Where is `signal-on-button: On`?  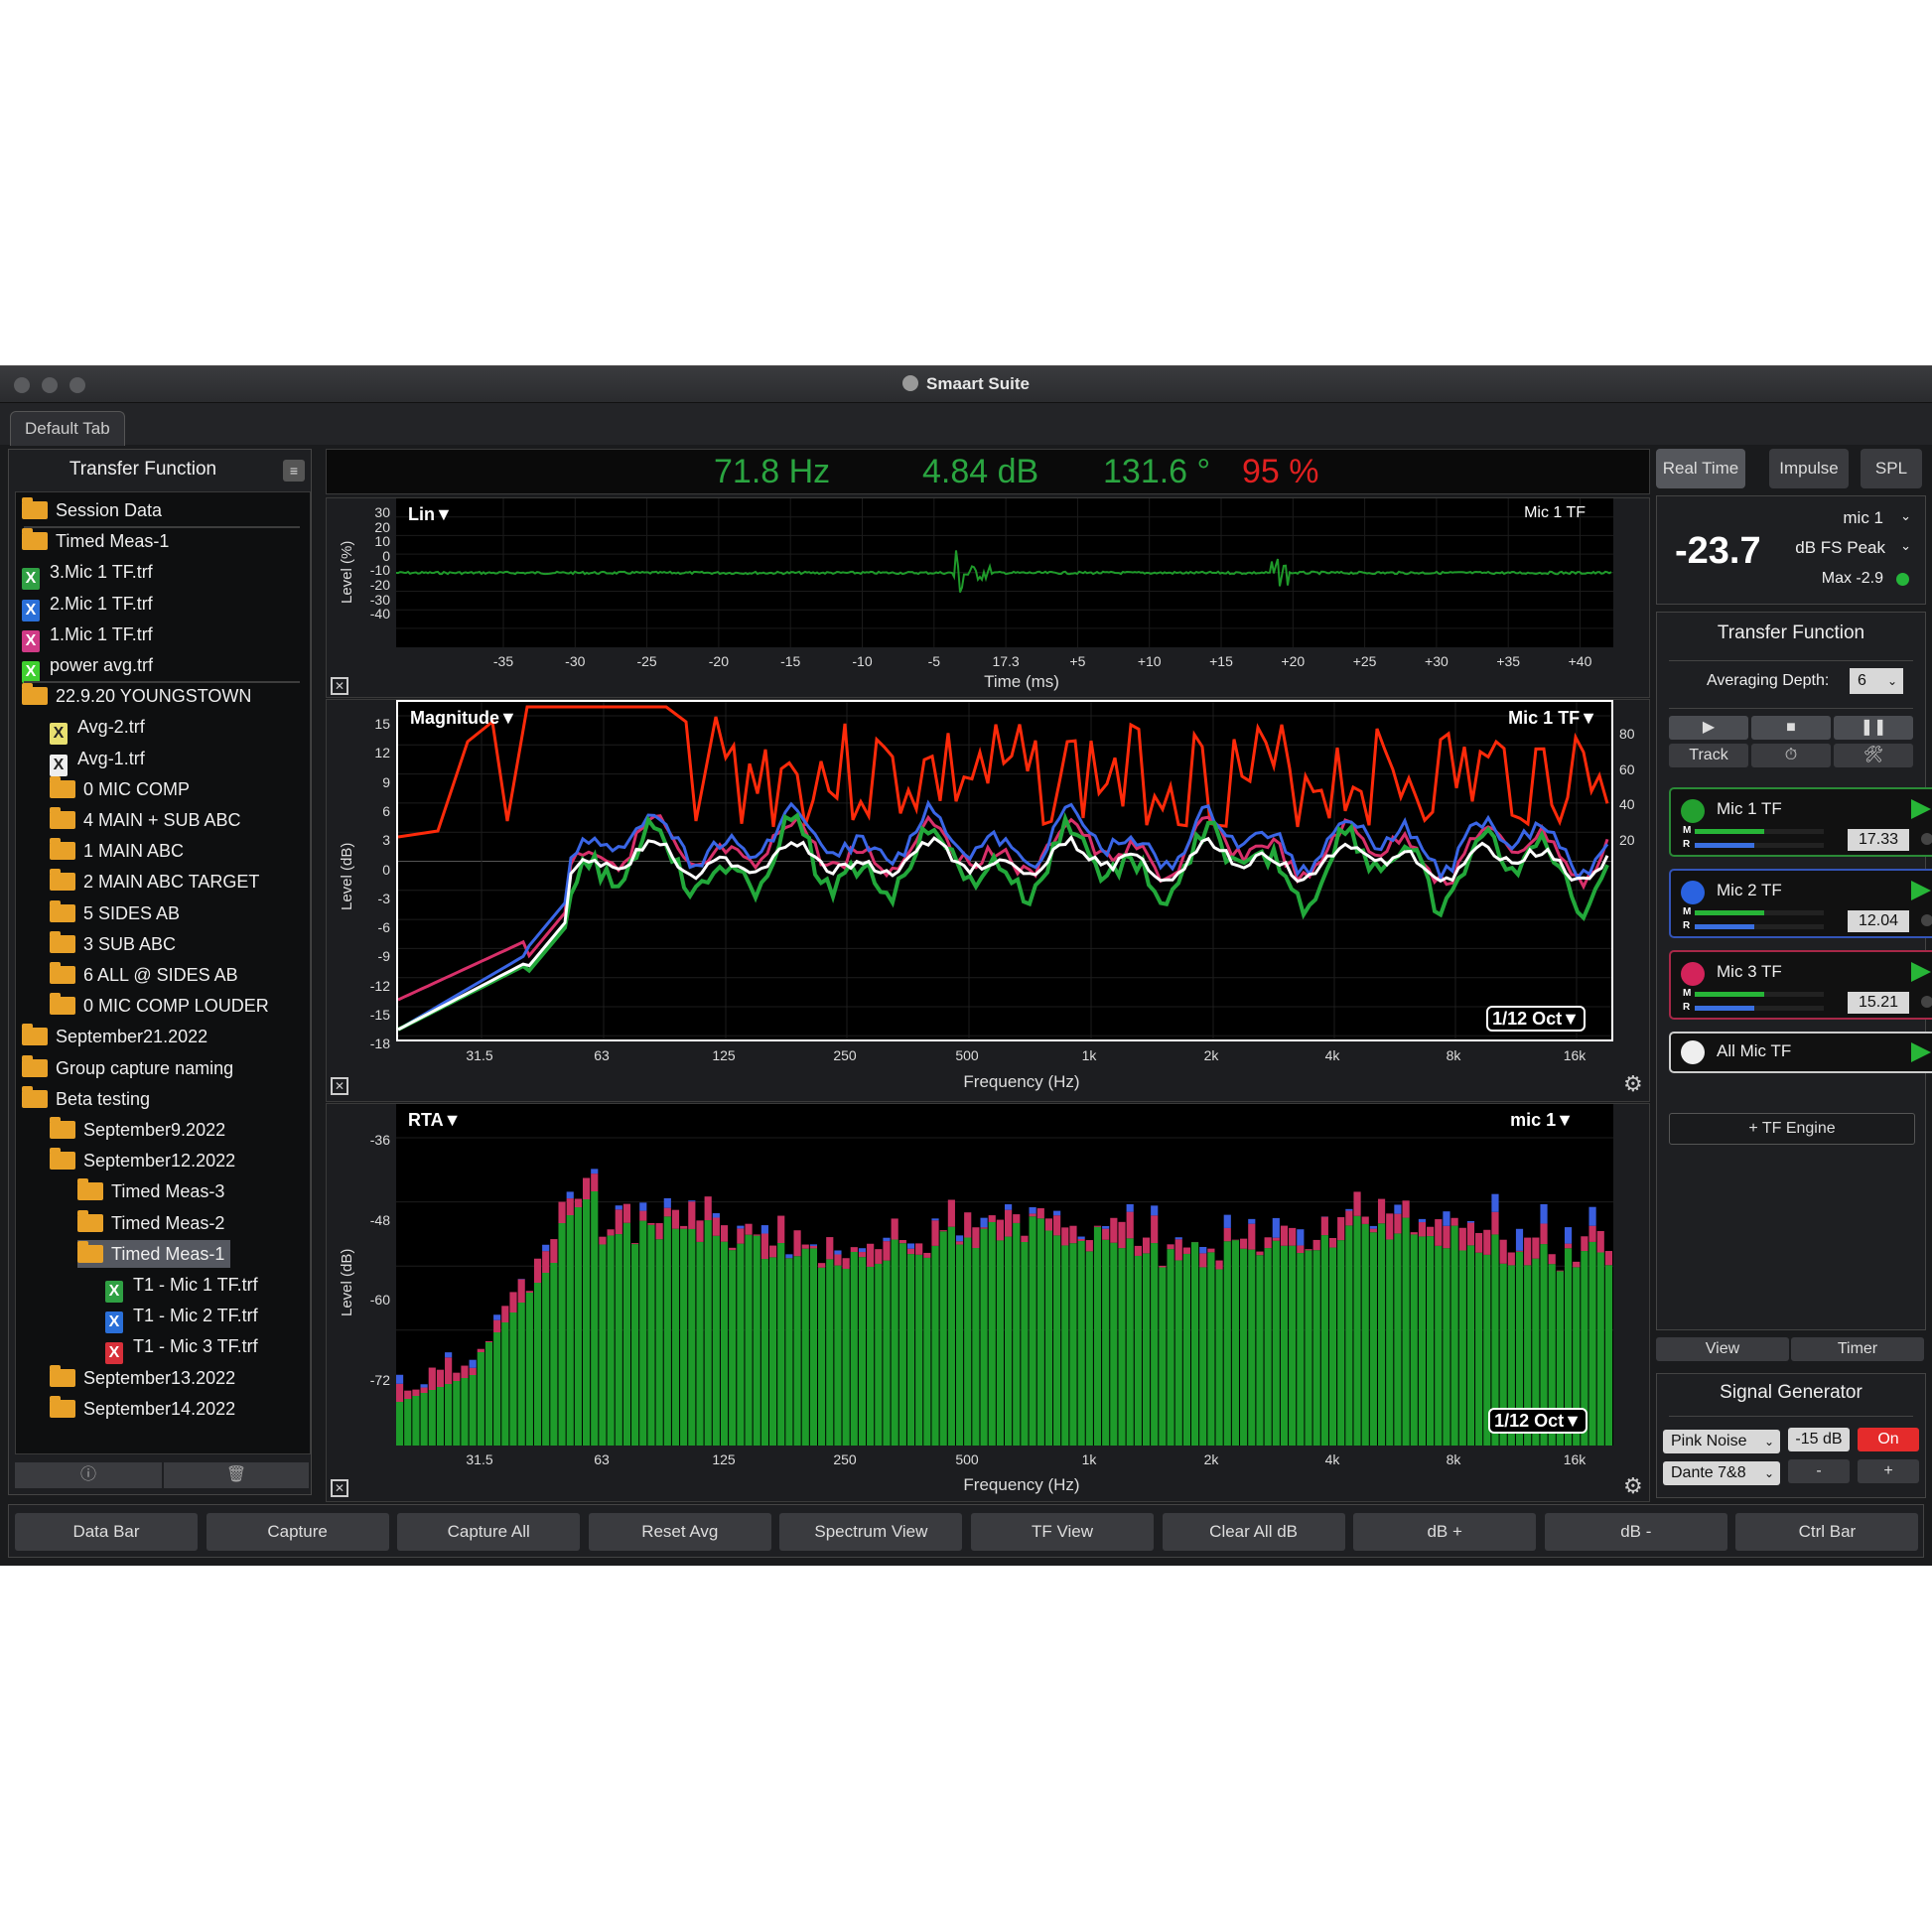
signal-on-button: On is located at coordinates (1889, 1440).